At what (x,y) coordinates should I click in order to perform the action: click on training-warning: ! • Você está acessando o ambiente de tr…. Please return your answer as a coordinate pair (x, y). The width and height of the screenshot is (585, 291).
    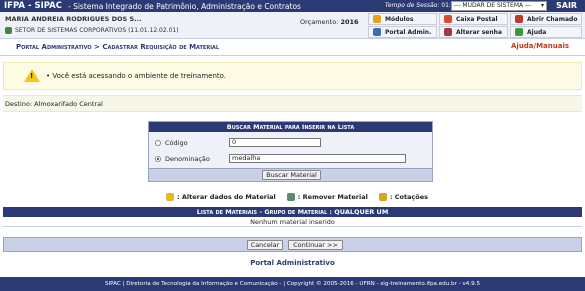
    Looking at the image, I should click on (292, 76).